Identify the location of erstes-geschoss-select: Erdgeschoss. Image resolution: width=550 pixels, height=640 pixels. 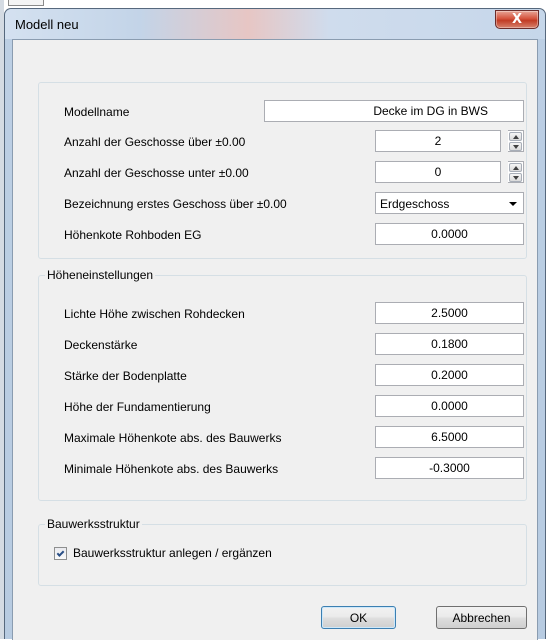
(449, 203).